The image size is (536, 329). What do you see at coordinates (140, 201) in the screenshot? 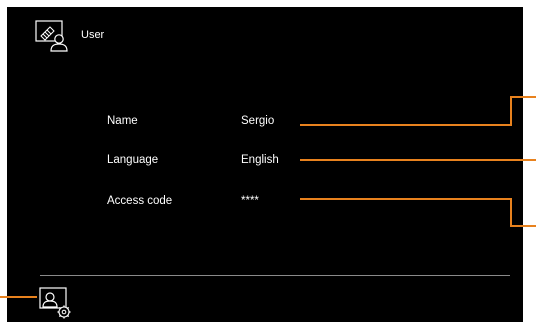
I see `access-code-label: Access code` at bounding box center [140, 201].